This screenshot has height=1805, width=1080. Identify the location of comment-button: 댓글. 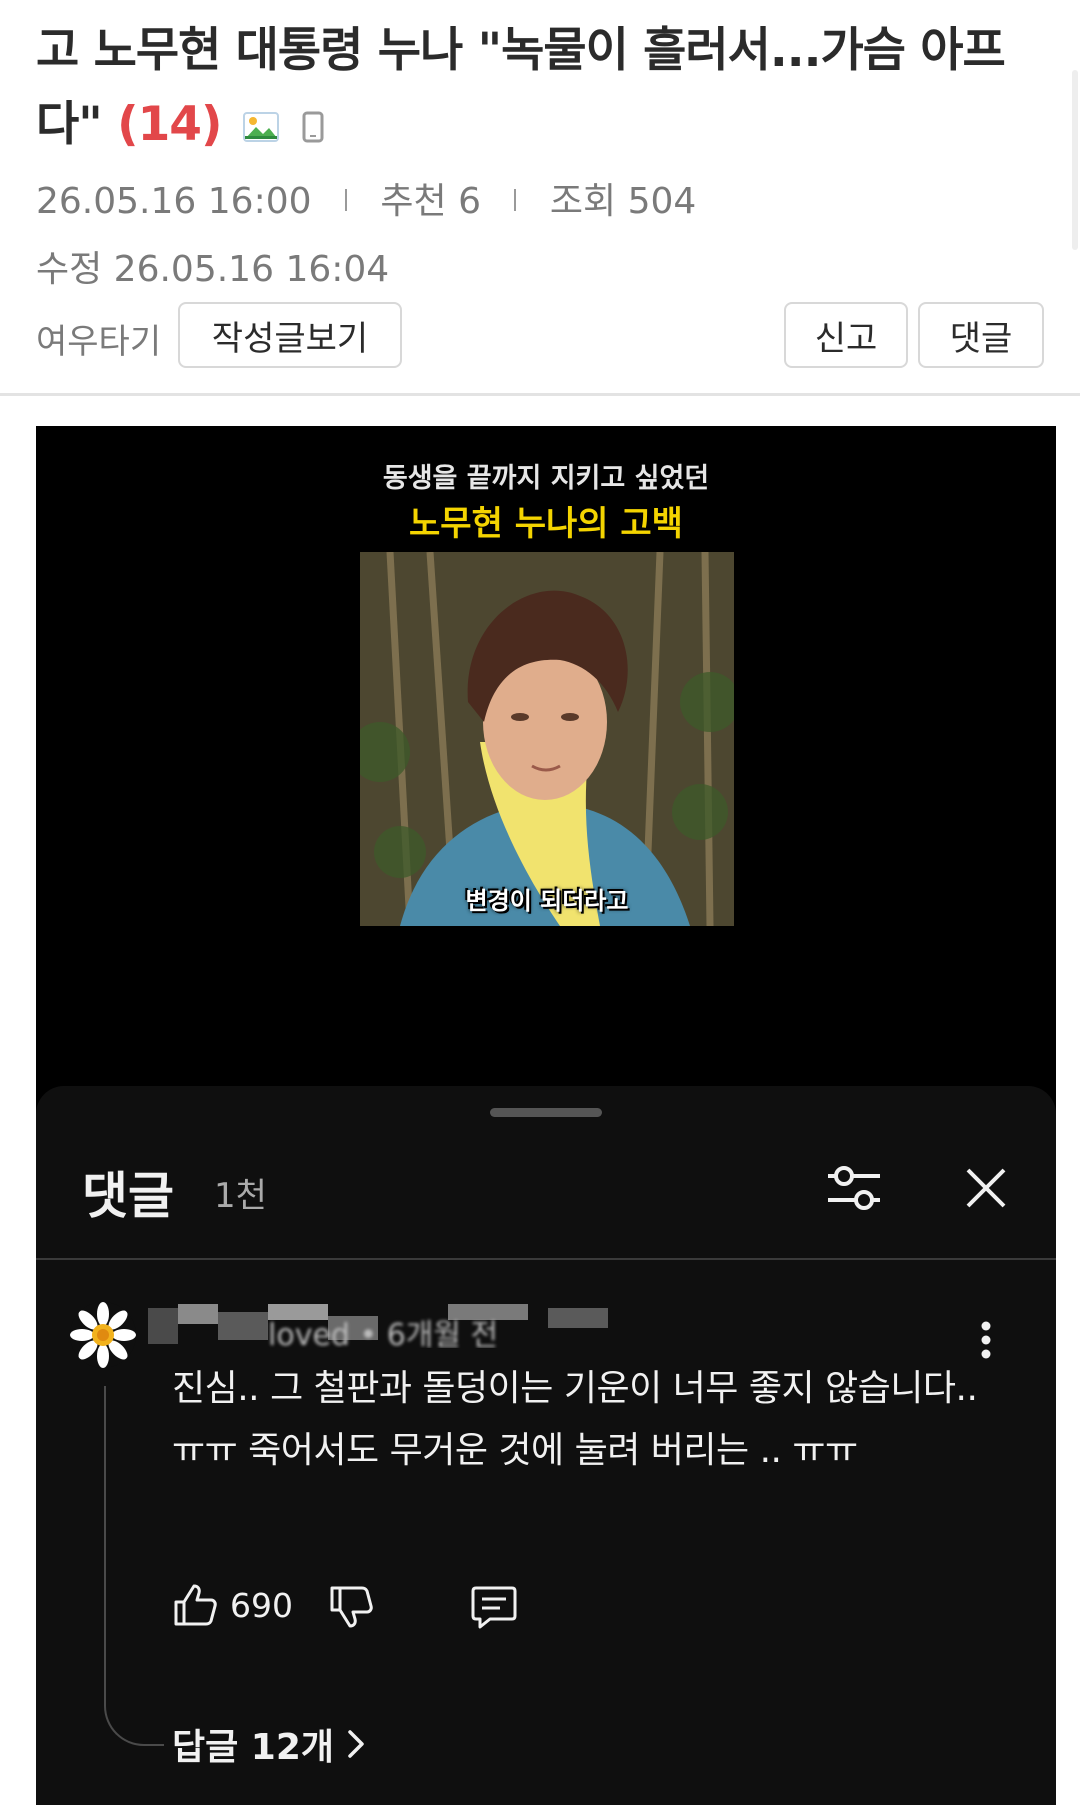
(981, 335).